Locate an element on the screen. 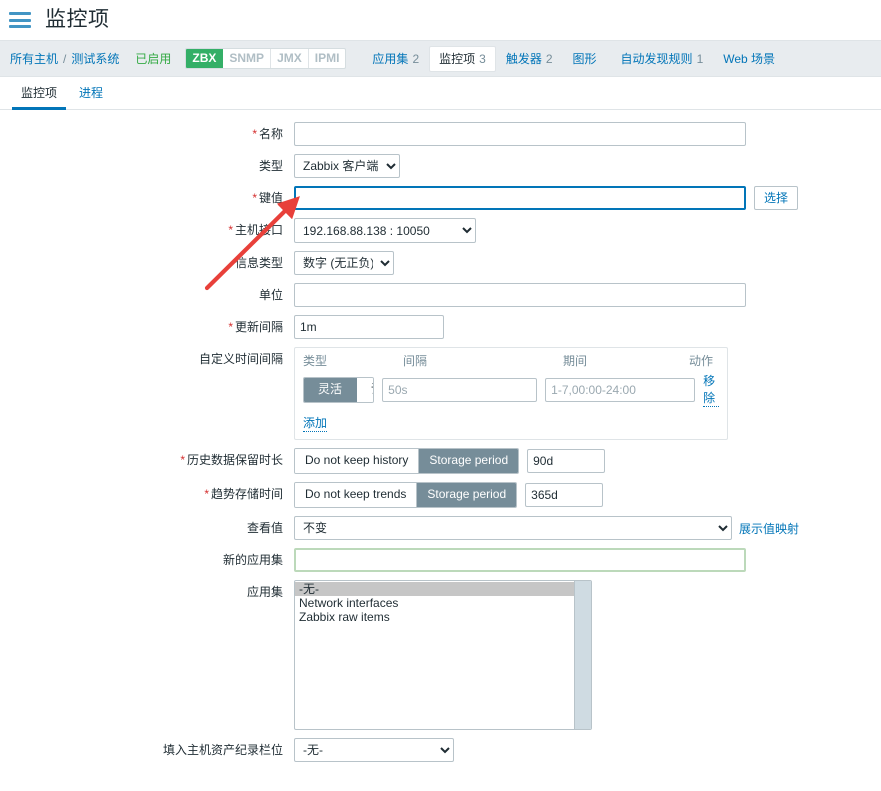  label-inventory-field: 填入主机资产纪录栏位 is located at coordinates (222, 750).